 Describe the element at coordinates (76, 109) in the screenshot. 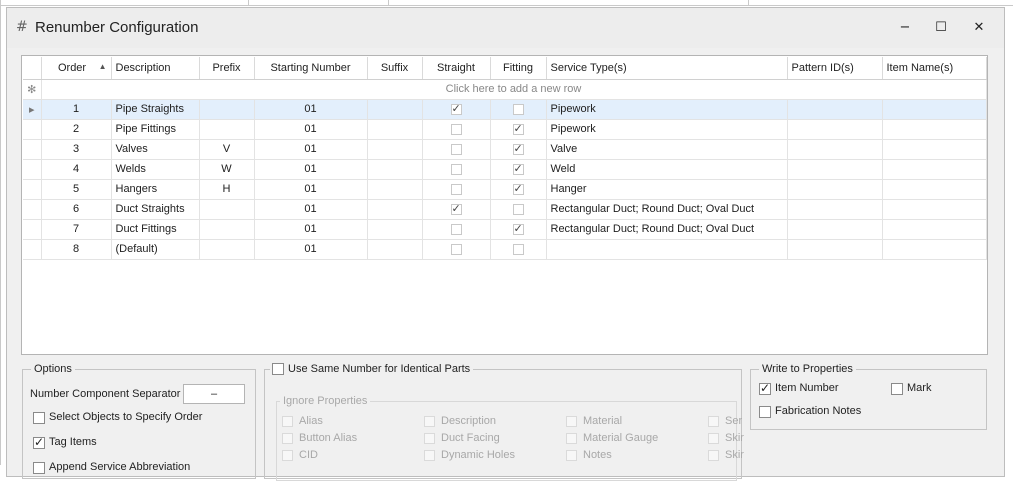

I see `cell-order: 1` at that location.